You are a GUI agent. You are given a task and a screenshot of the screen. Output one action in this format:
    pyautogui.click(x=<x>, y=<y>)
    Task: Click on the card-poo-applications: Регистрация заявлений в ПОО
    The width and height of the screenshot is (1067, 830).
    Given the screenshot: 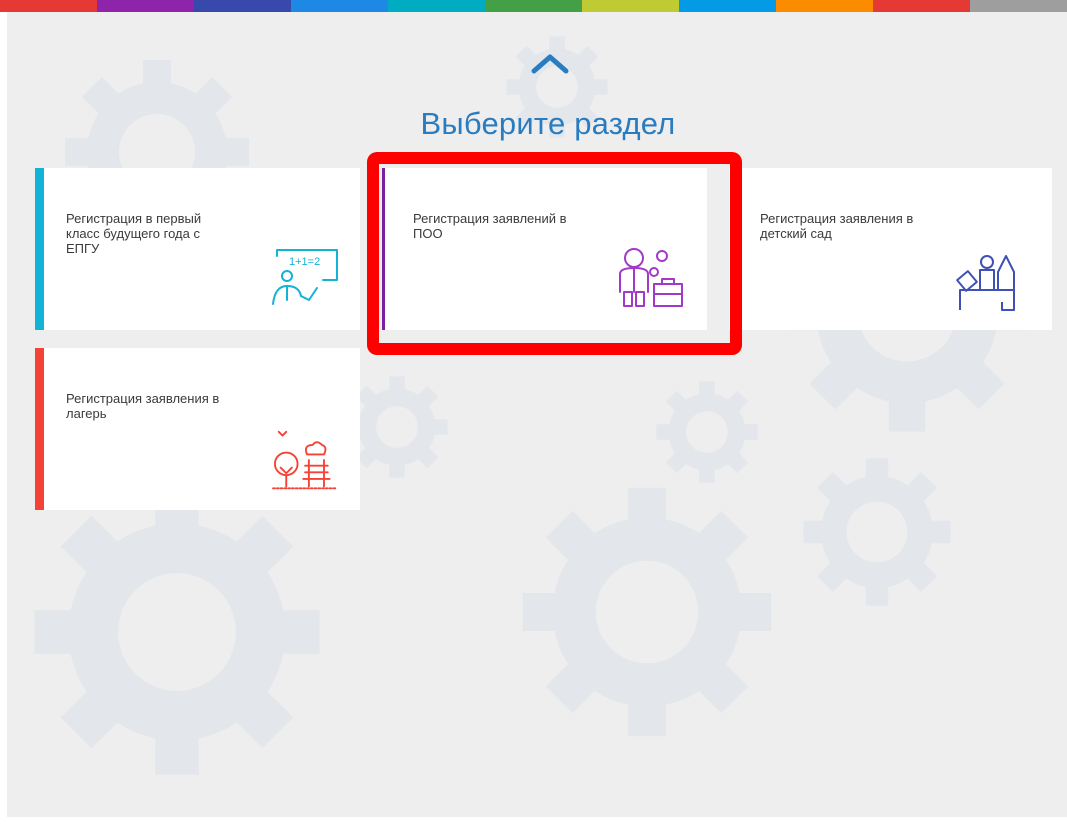 What is the action you would take?
    pyautogui.click(x=544, y=249)
    